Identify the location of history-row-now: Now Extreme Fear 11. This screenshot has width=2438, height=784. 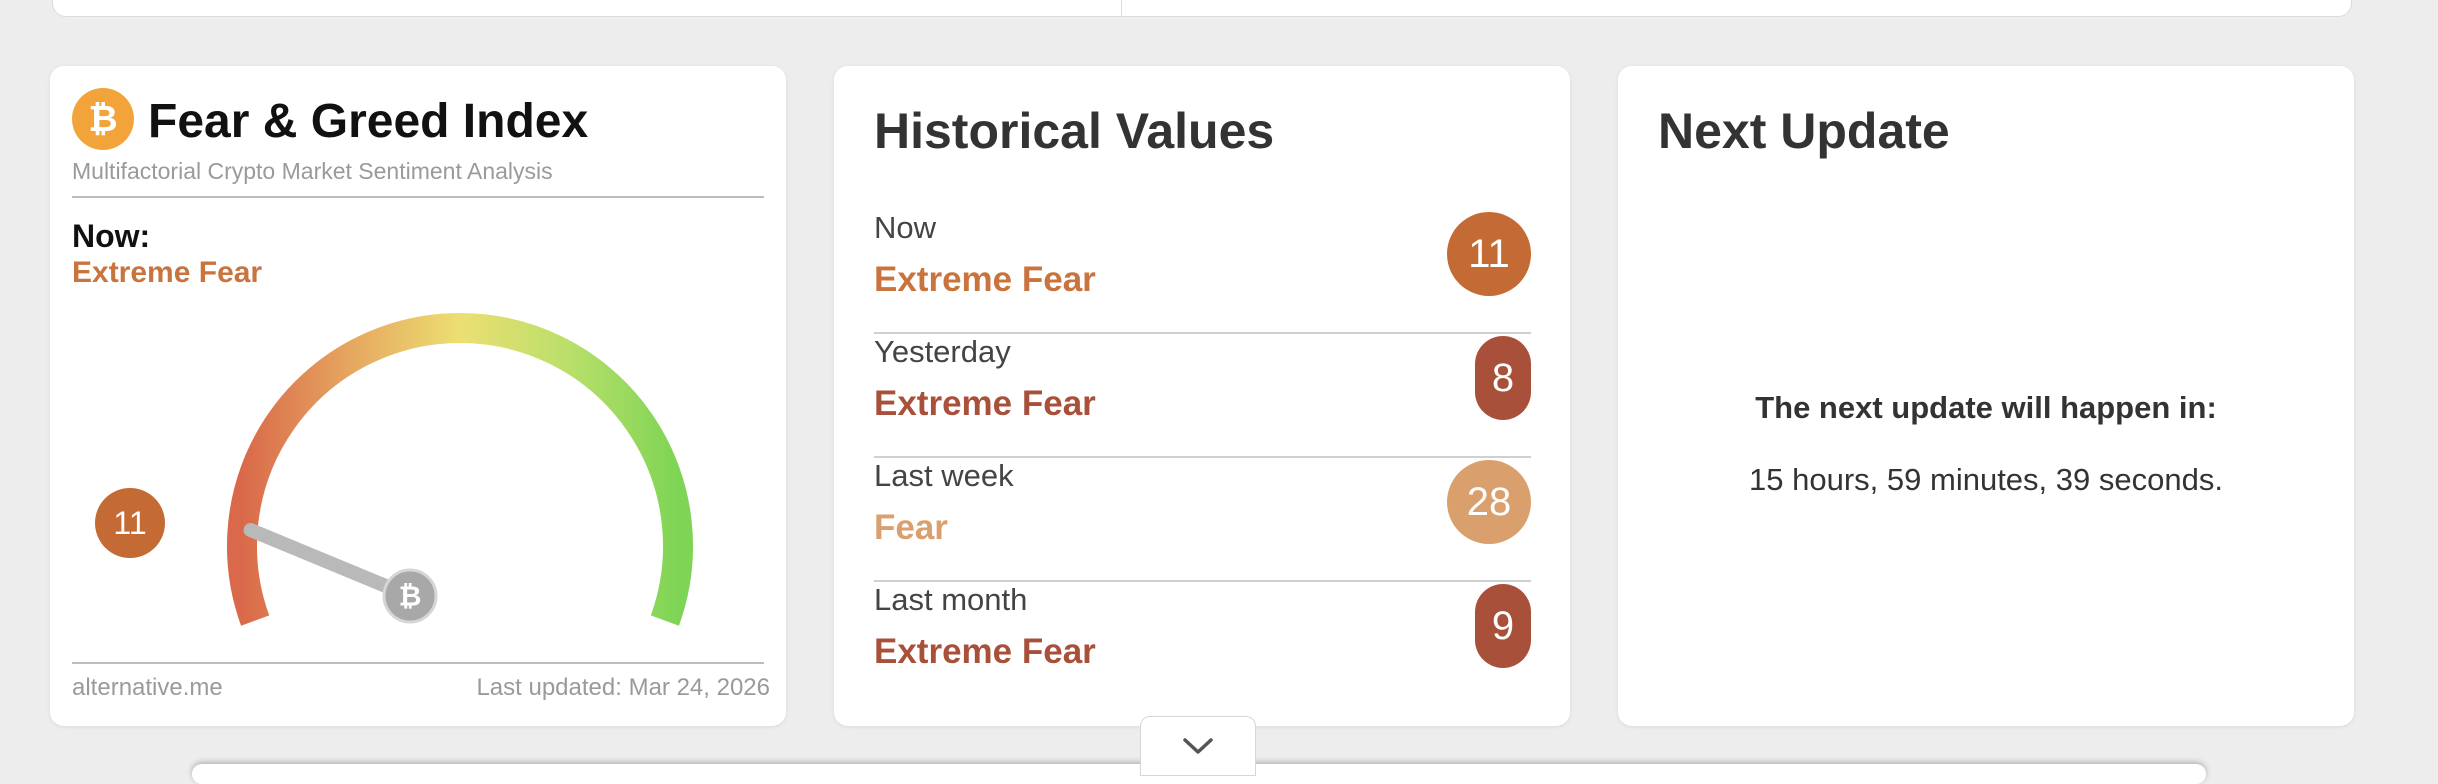
(1202, 272).